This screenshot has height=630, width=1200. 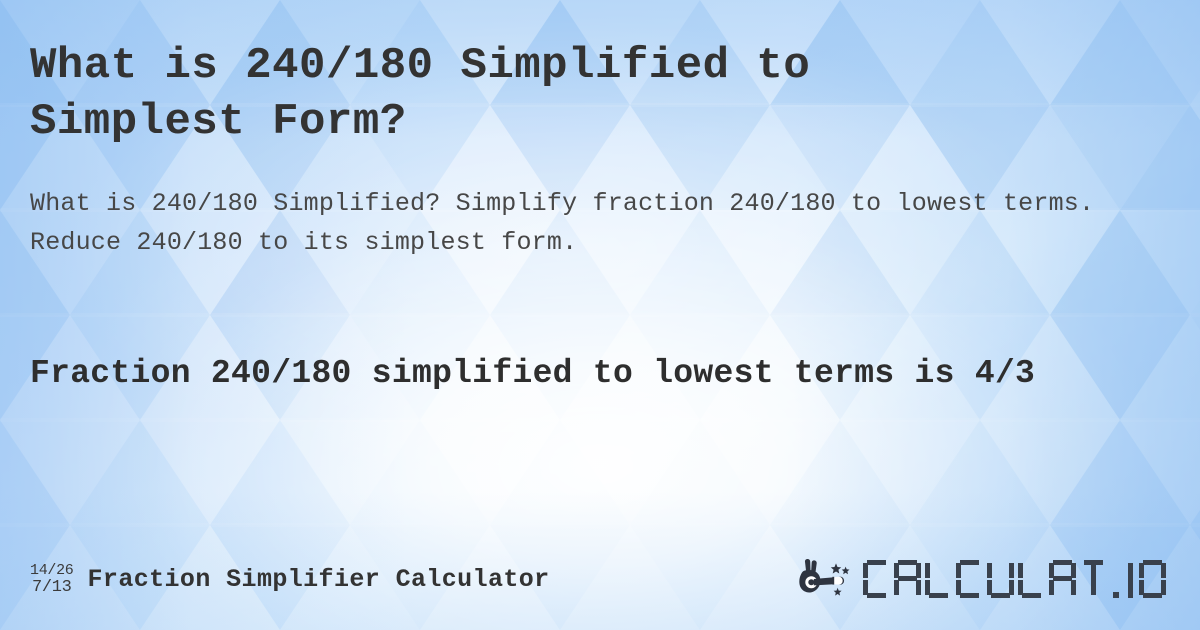 What do you see at coordinates (824, 577) in the screenshot?
I see `hand-magic-wand-icon` at bounding box center [824, 577].